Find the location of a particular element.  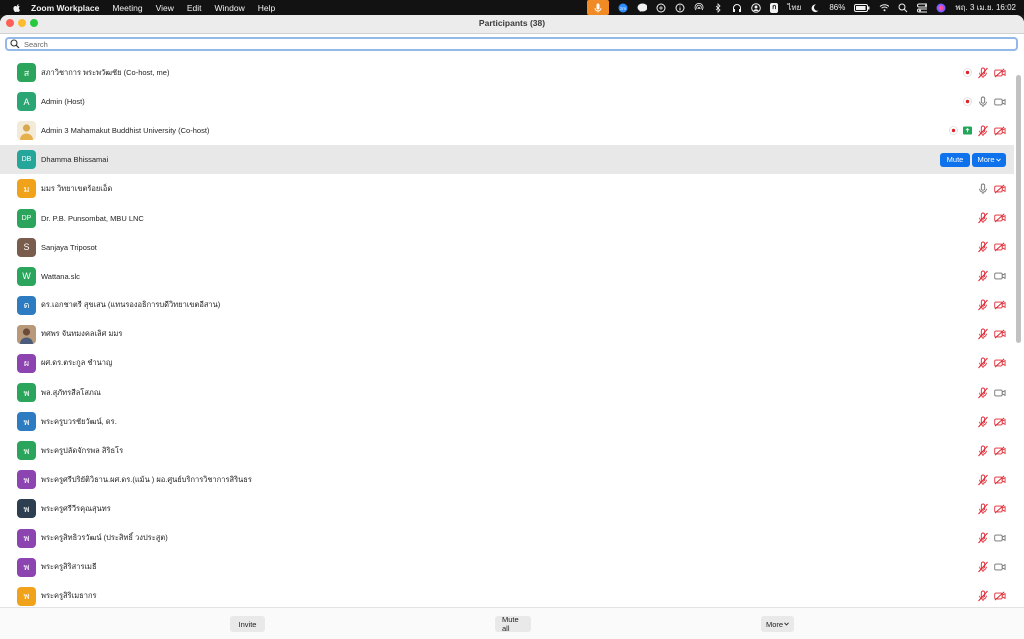

scrollbar-thumb is located at coordinates (1018, 209).